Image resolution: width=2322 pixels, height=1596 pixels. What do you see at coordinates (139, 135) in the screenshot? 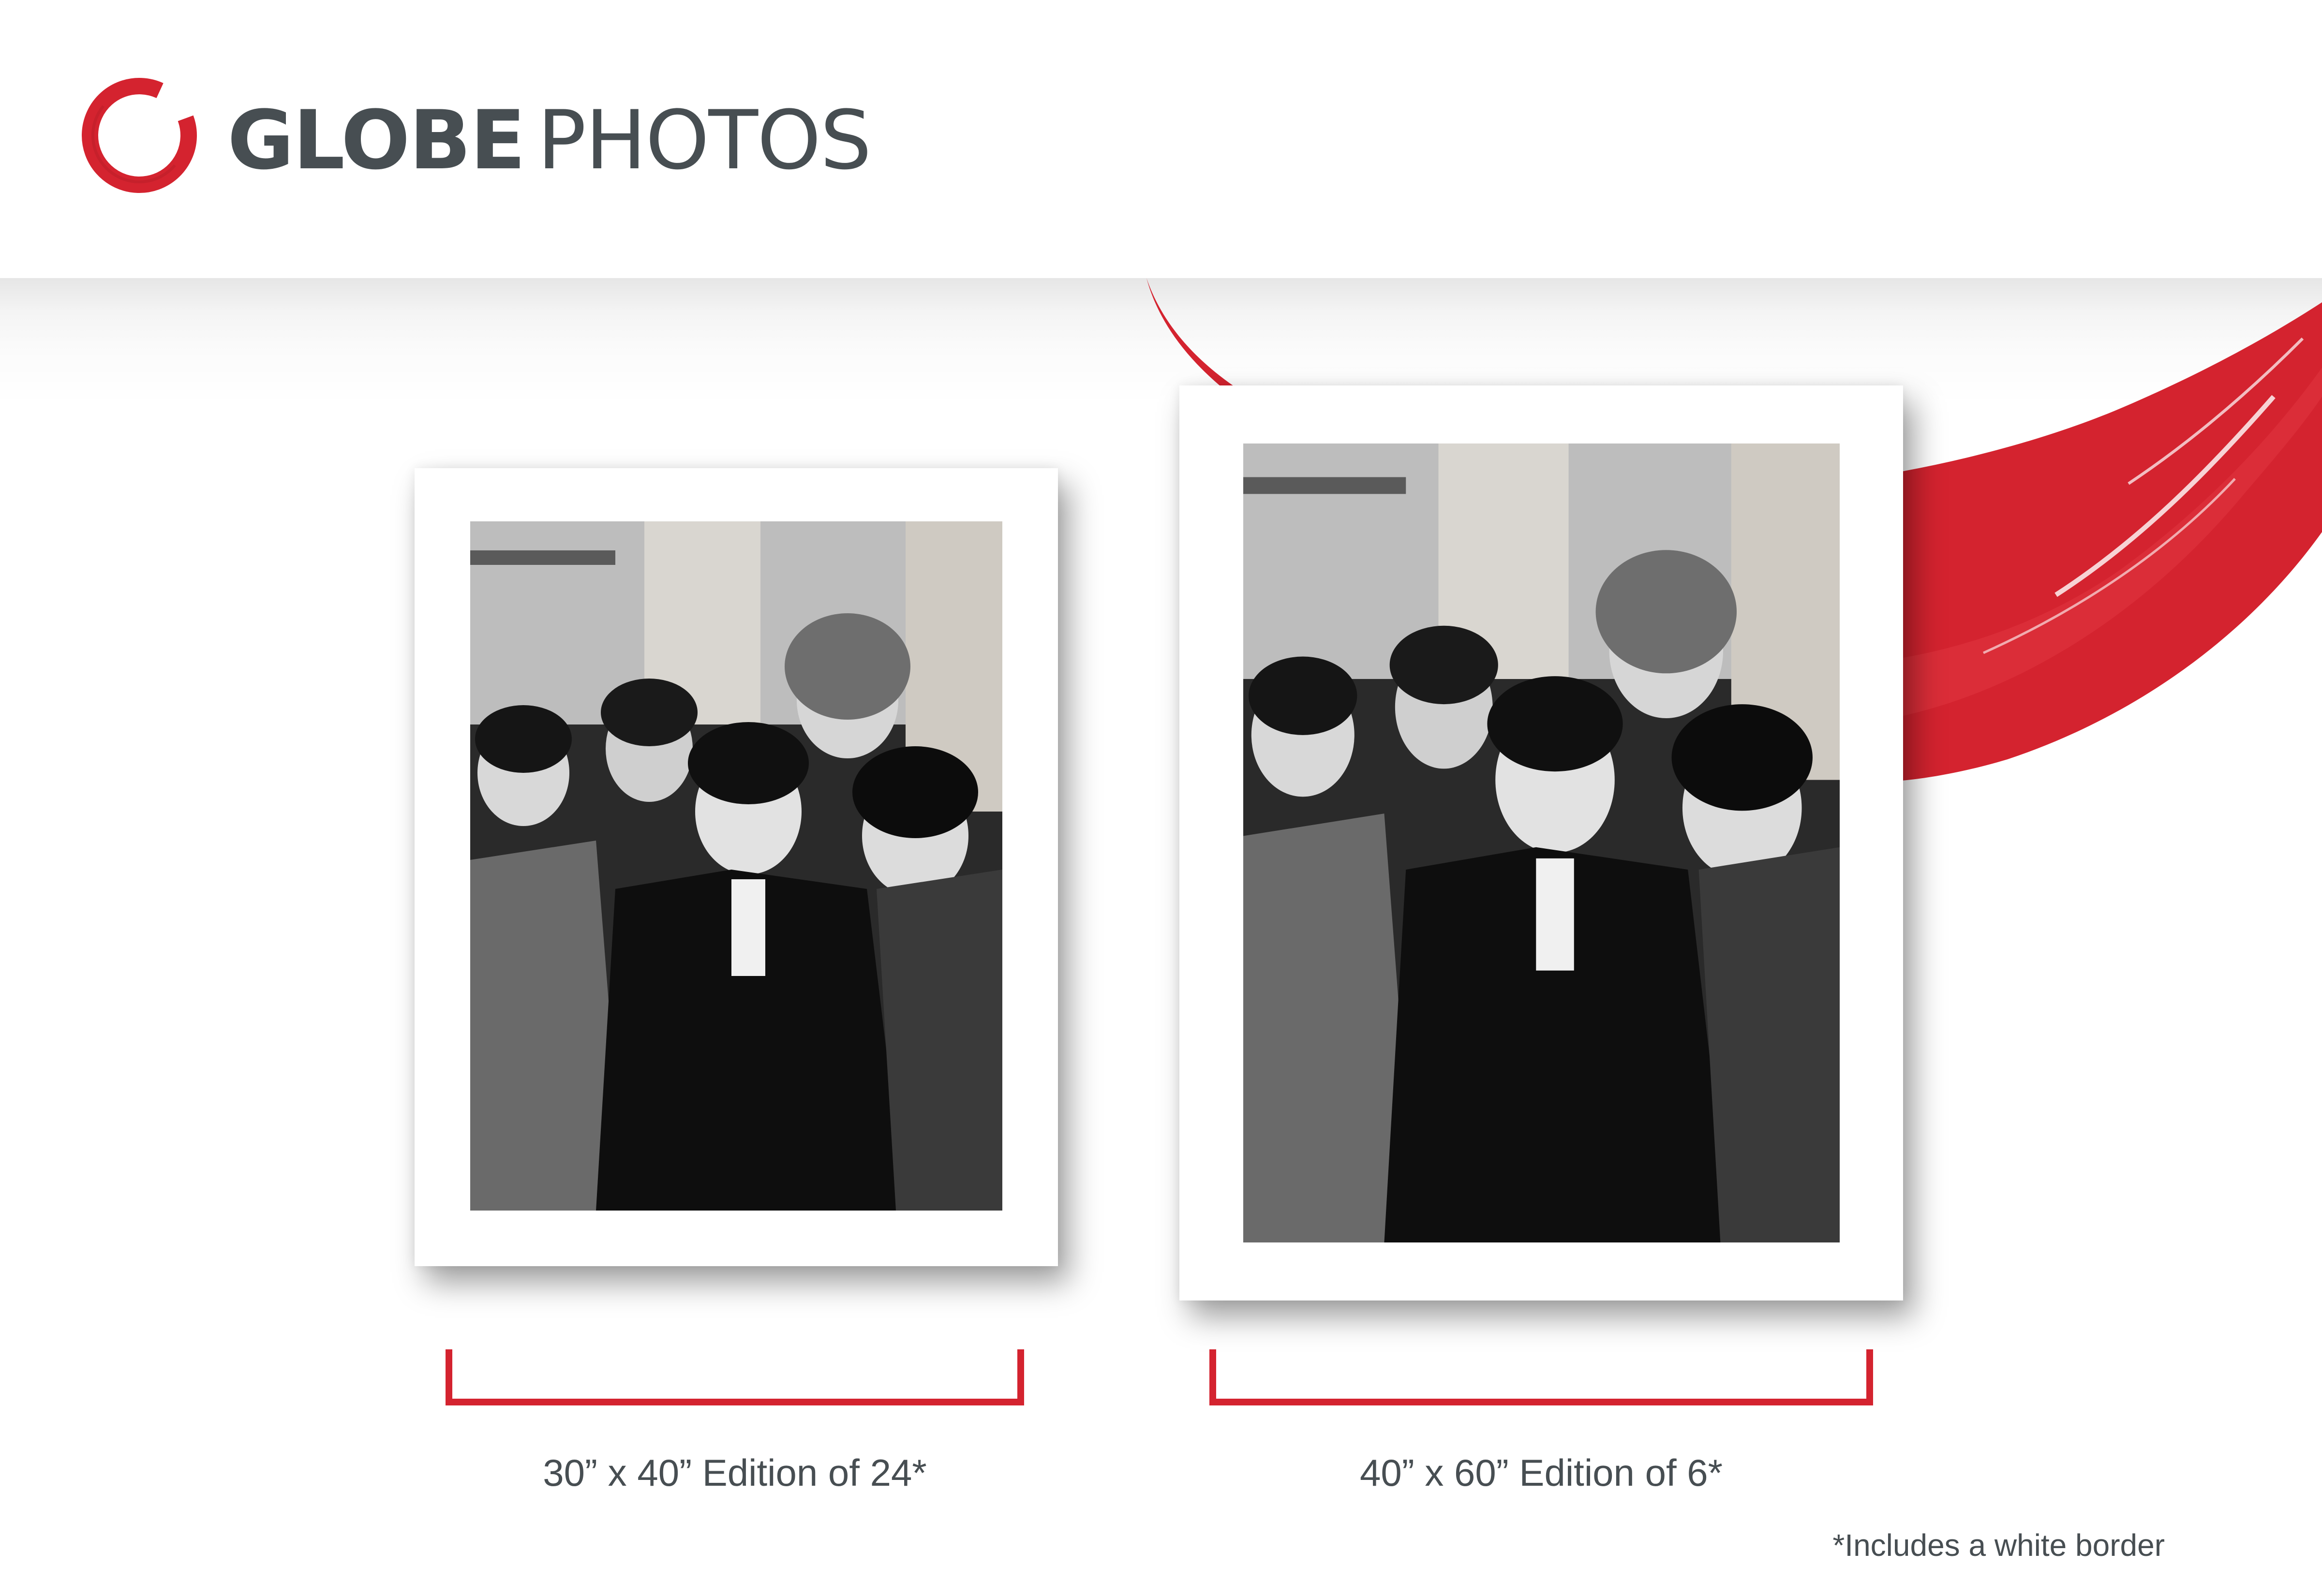
I see `globe-logo-icon` at bounding box center [139, 135].